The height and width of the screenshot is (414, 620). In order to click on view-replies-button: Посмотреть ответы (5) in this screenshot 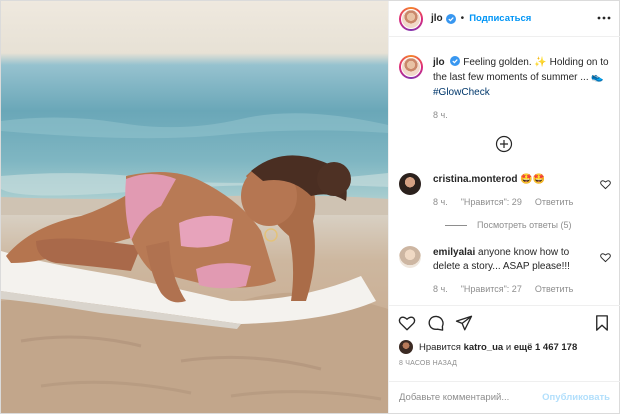, I will do `click(508, 225)`.